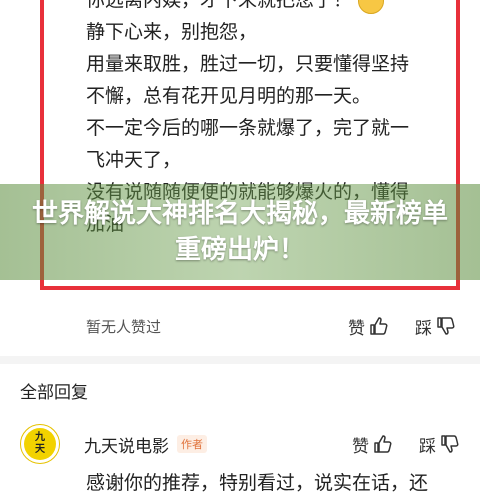 The image size is (480, 495). What do you see at coordinates (271, 8) in the screenshot?
I see `post-line: 你远离内娱，才下来就把您了！` at bounding box center [271, 8].